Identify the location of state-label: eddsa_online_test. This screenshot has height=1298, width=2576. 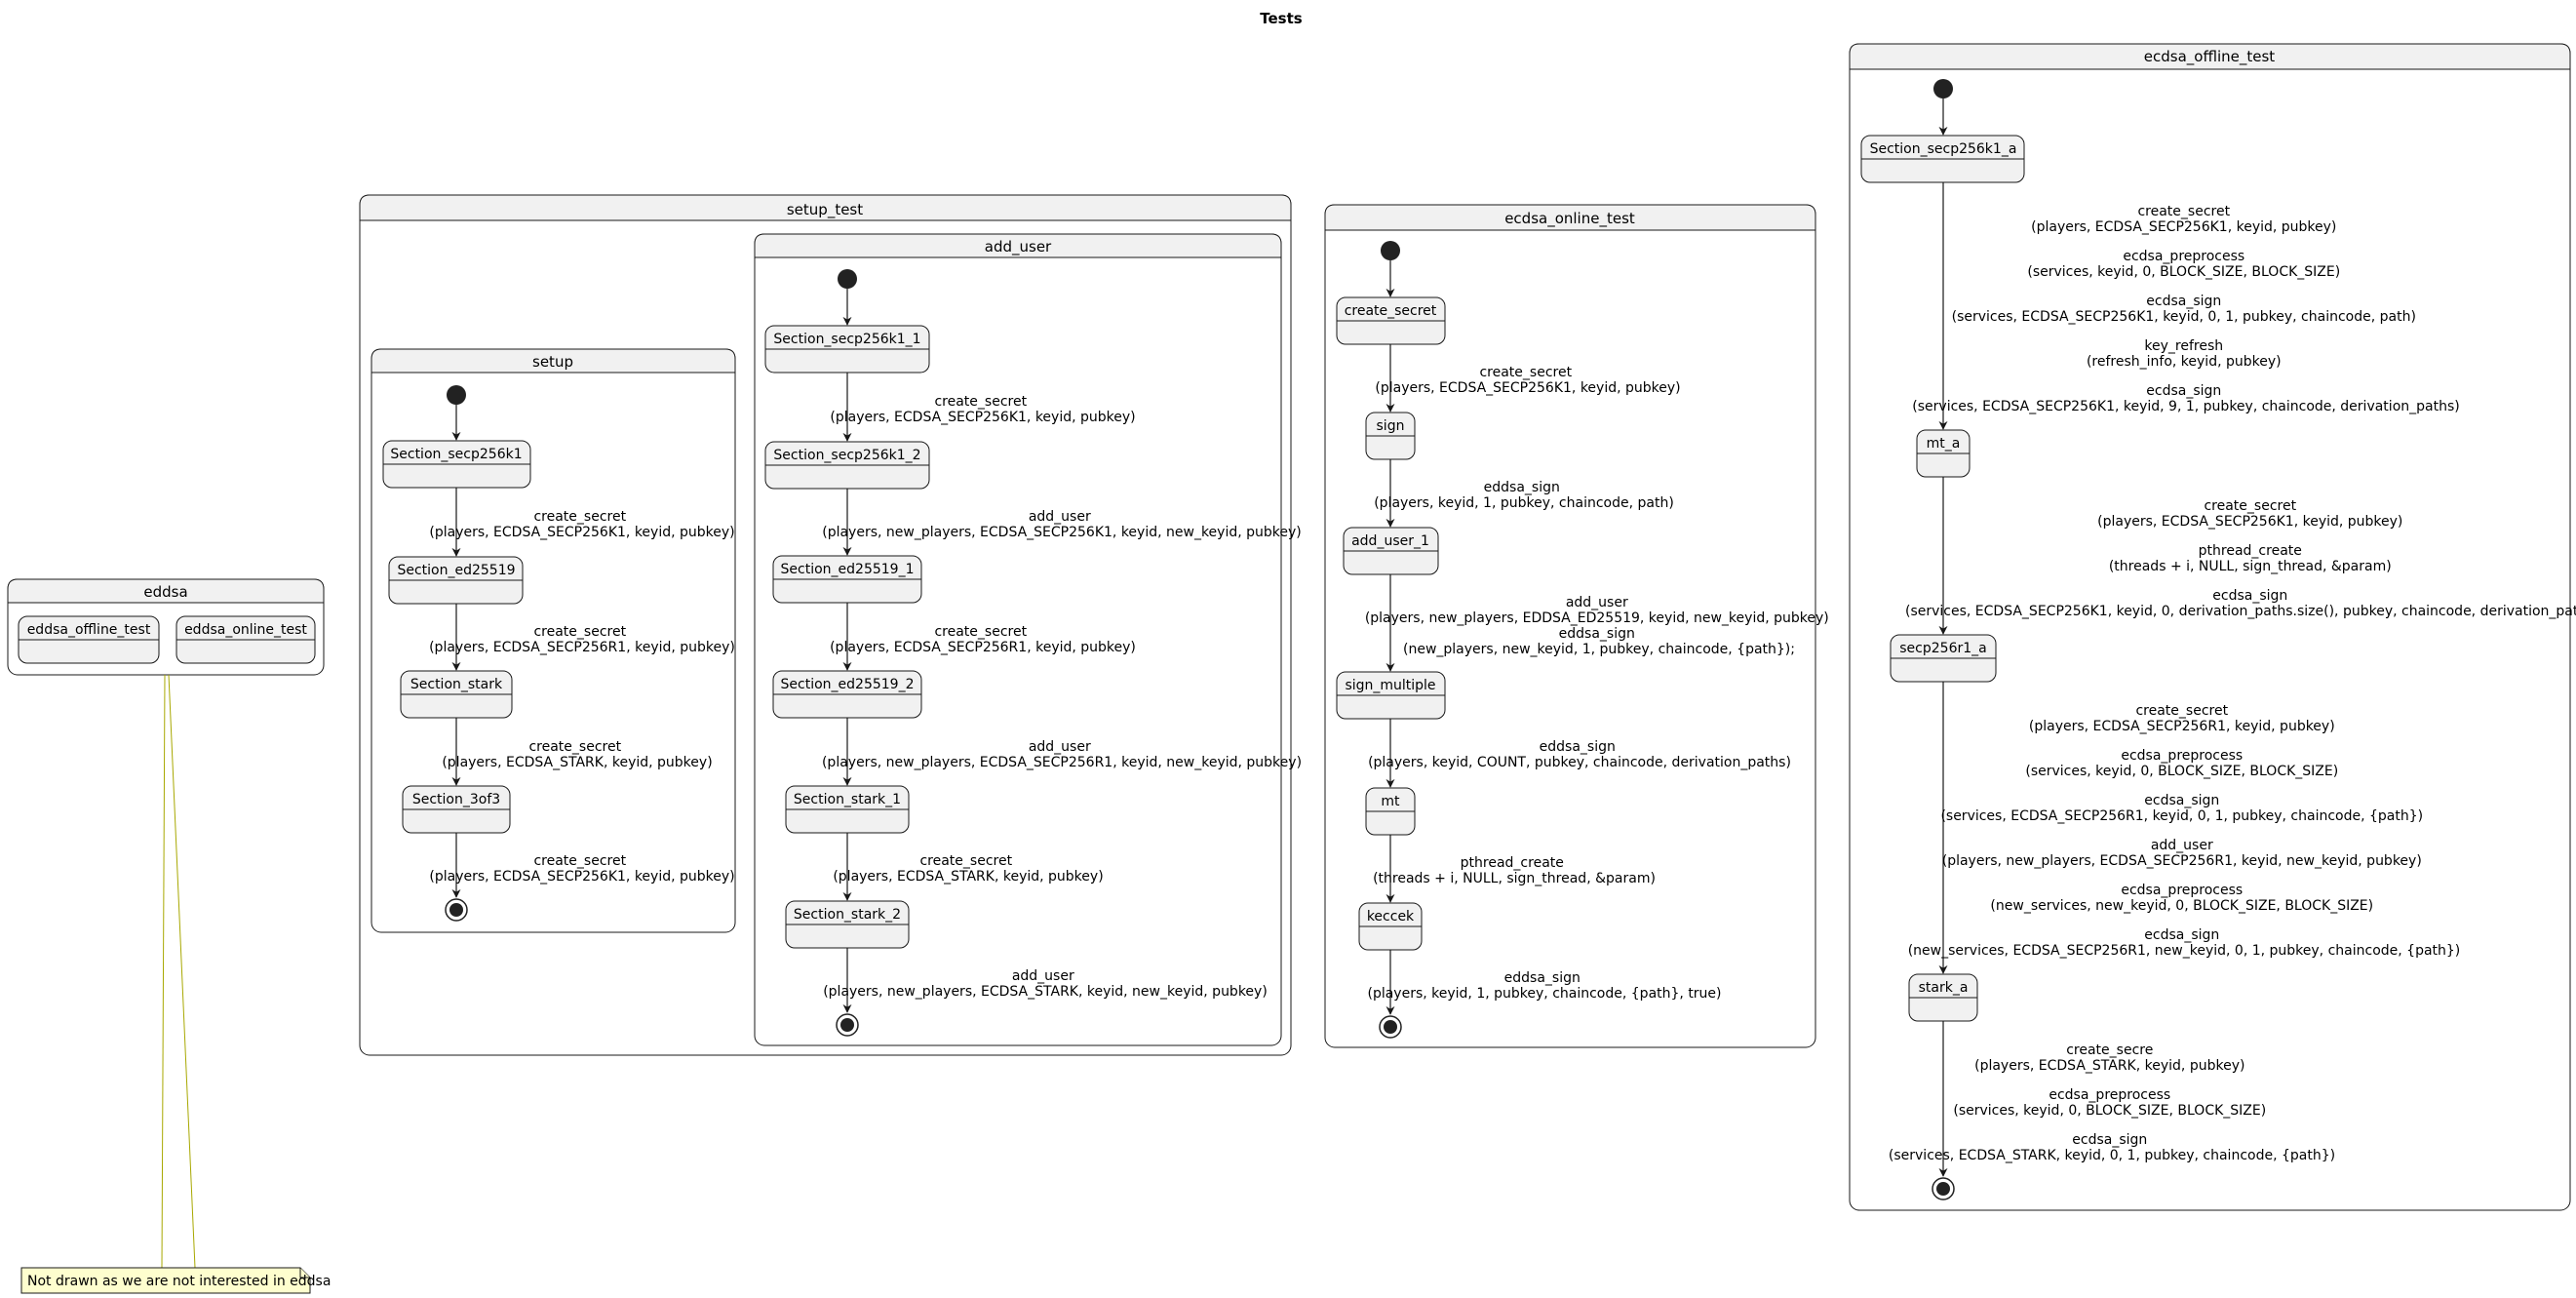
(245, 630).